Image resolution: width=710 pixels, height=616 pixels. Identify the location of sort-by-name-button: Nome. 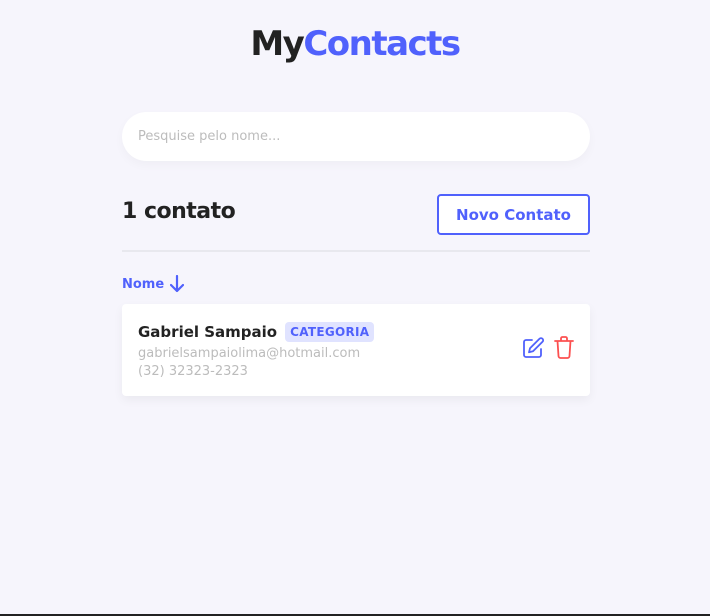
(153, 284).